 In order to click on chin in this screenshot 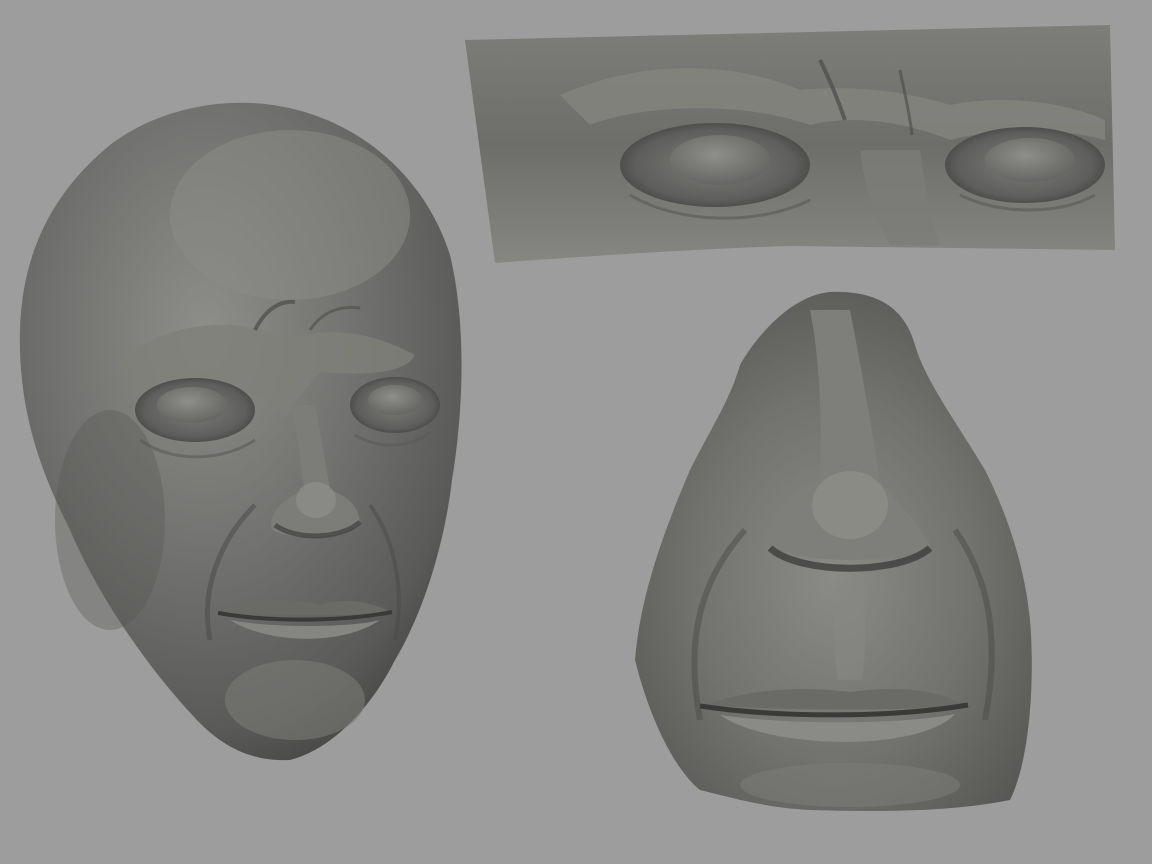, I will do `click(295, 700)`.